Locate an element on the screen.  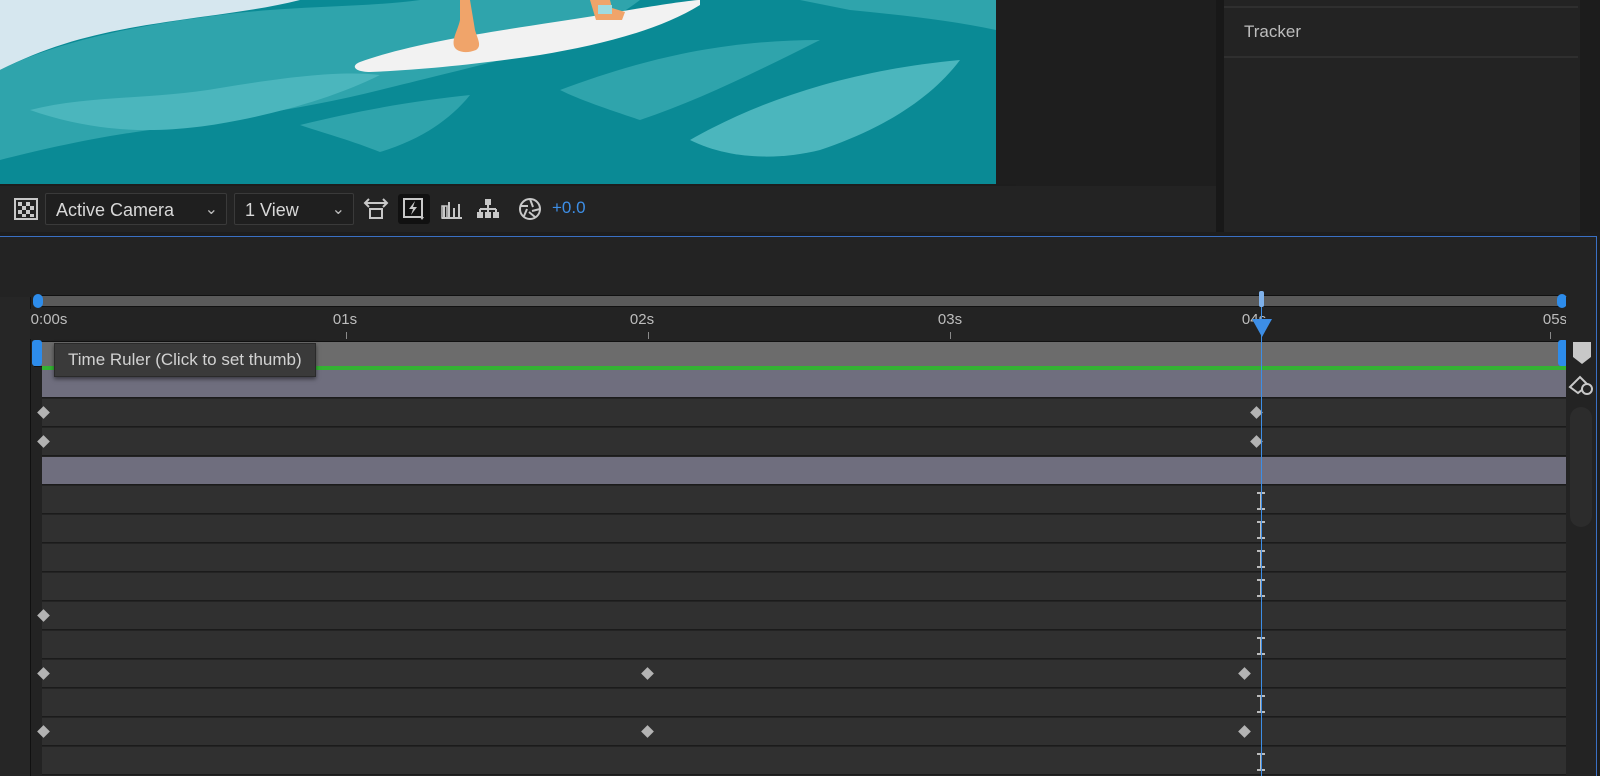
marker-icon is located at coordinates (1582, 353).